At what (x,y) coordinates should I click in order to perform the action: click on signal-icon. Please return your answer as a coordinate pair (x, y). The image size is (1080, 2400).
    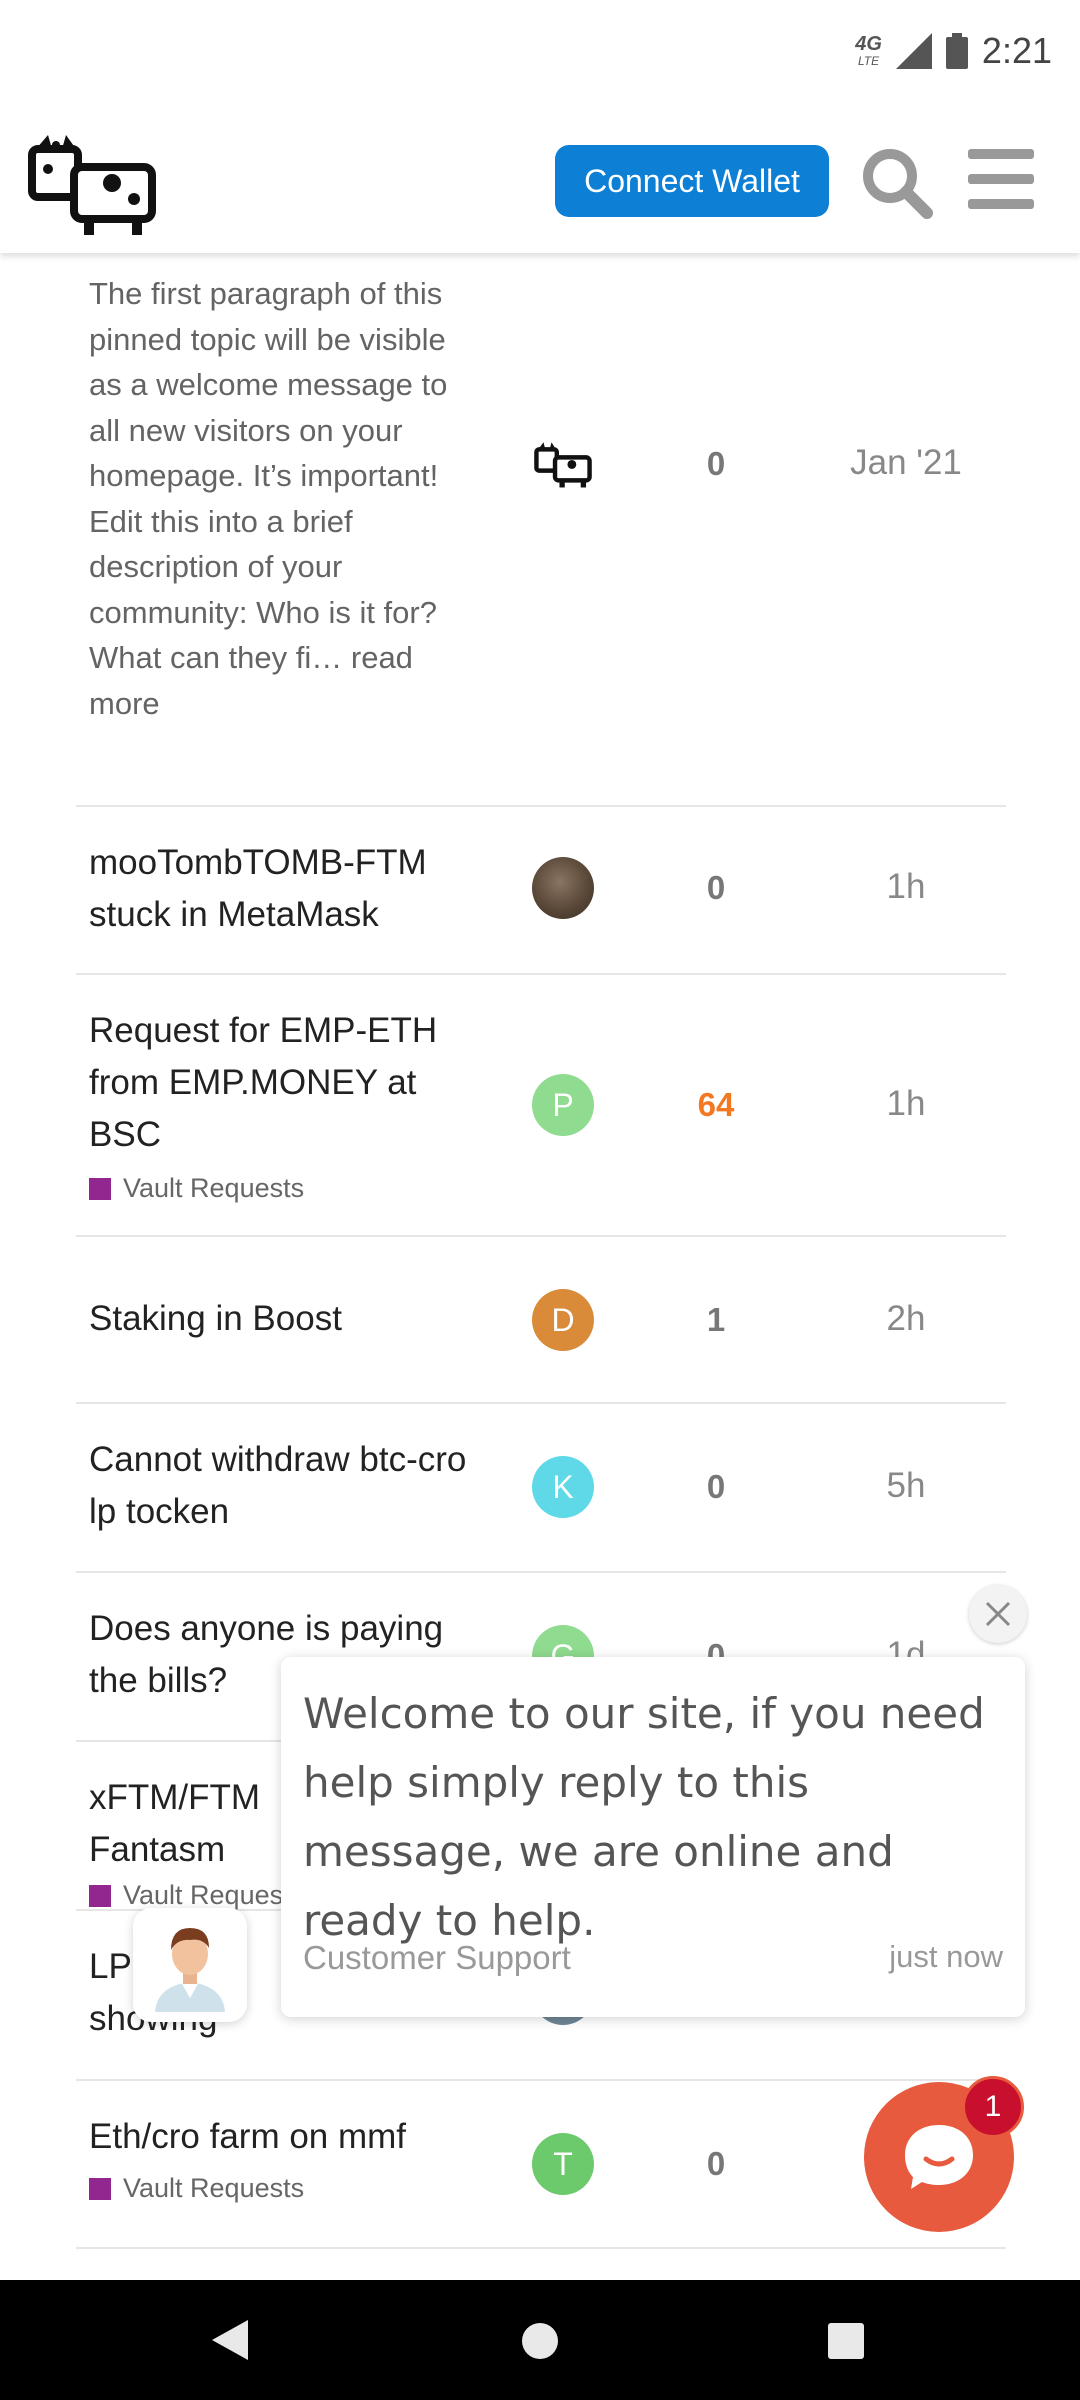
    Looking at the image, I should click on (913, 51).